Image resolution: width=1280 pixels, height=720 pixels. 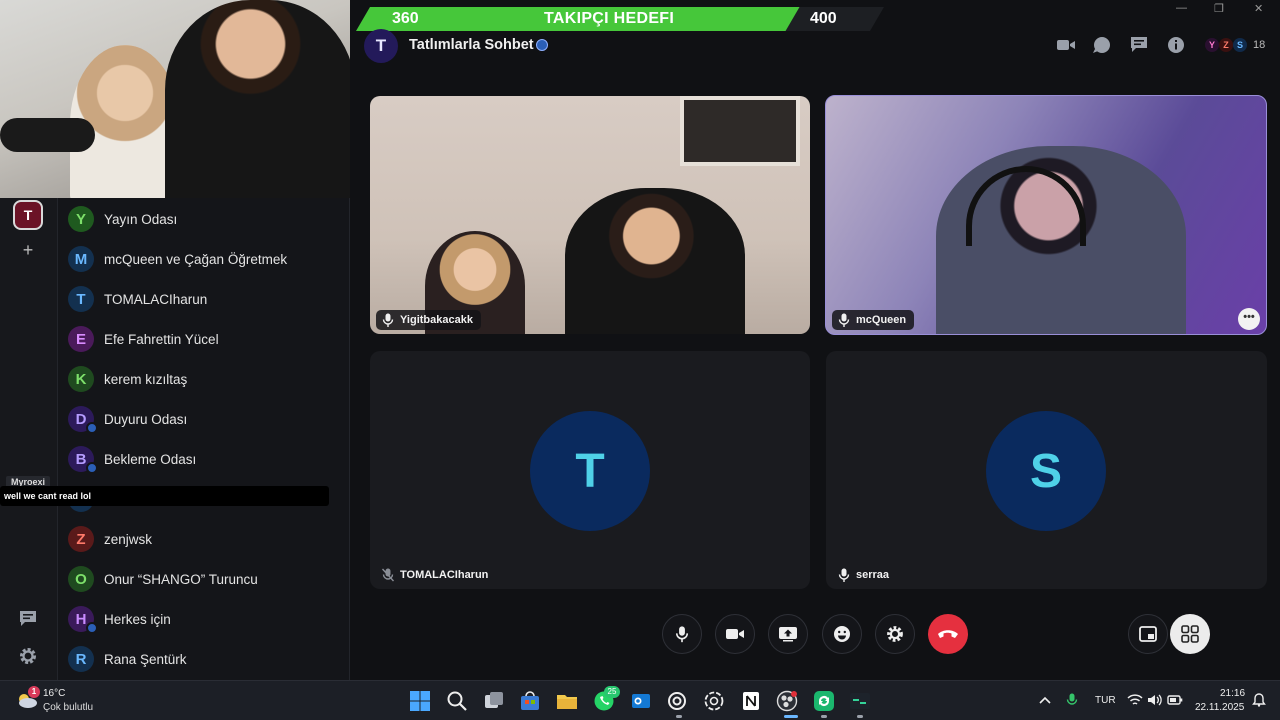 I want to click on minimize-button: —, so click(x=1181, y=8).